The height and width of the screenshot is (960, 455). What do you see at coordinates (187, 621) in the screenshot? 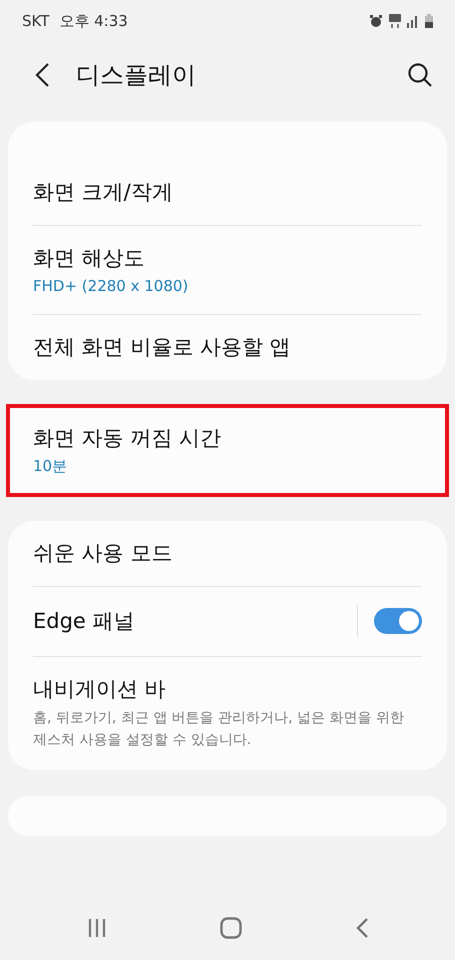
I see `setting-title: Edge 패널` at bounding box center [187, 621].